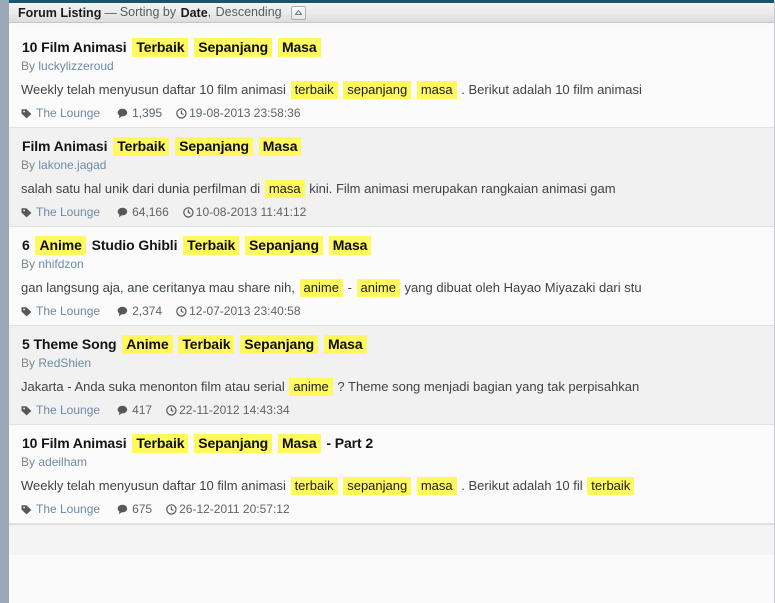  Describe the element at coordinates (75, 66) in the screenshot. I see `author-link: luckylizzeroud` at that location.